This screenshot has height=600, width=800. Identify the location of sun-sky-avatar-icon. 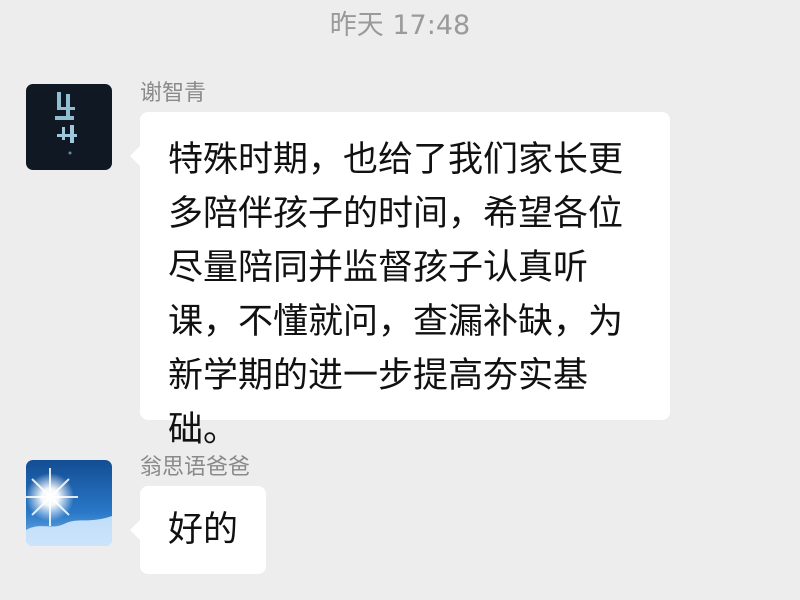
(69, 503).